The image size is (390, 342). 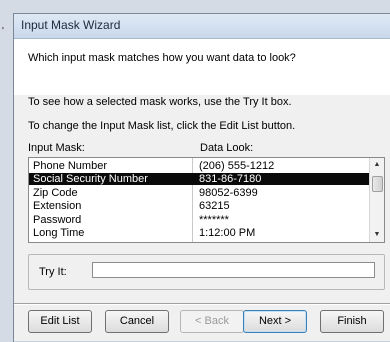 I want to click on mask-data-look: 63215, so click(x=214, y=206).